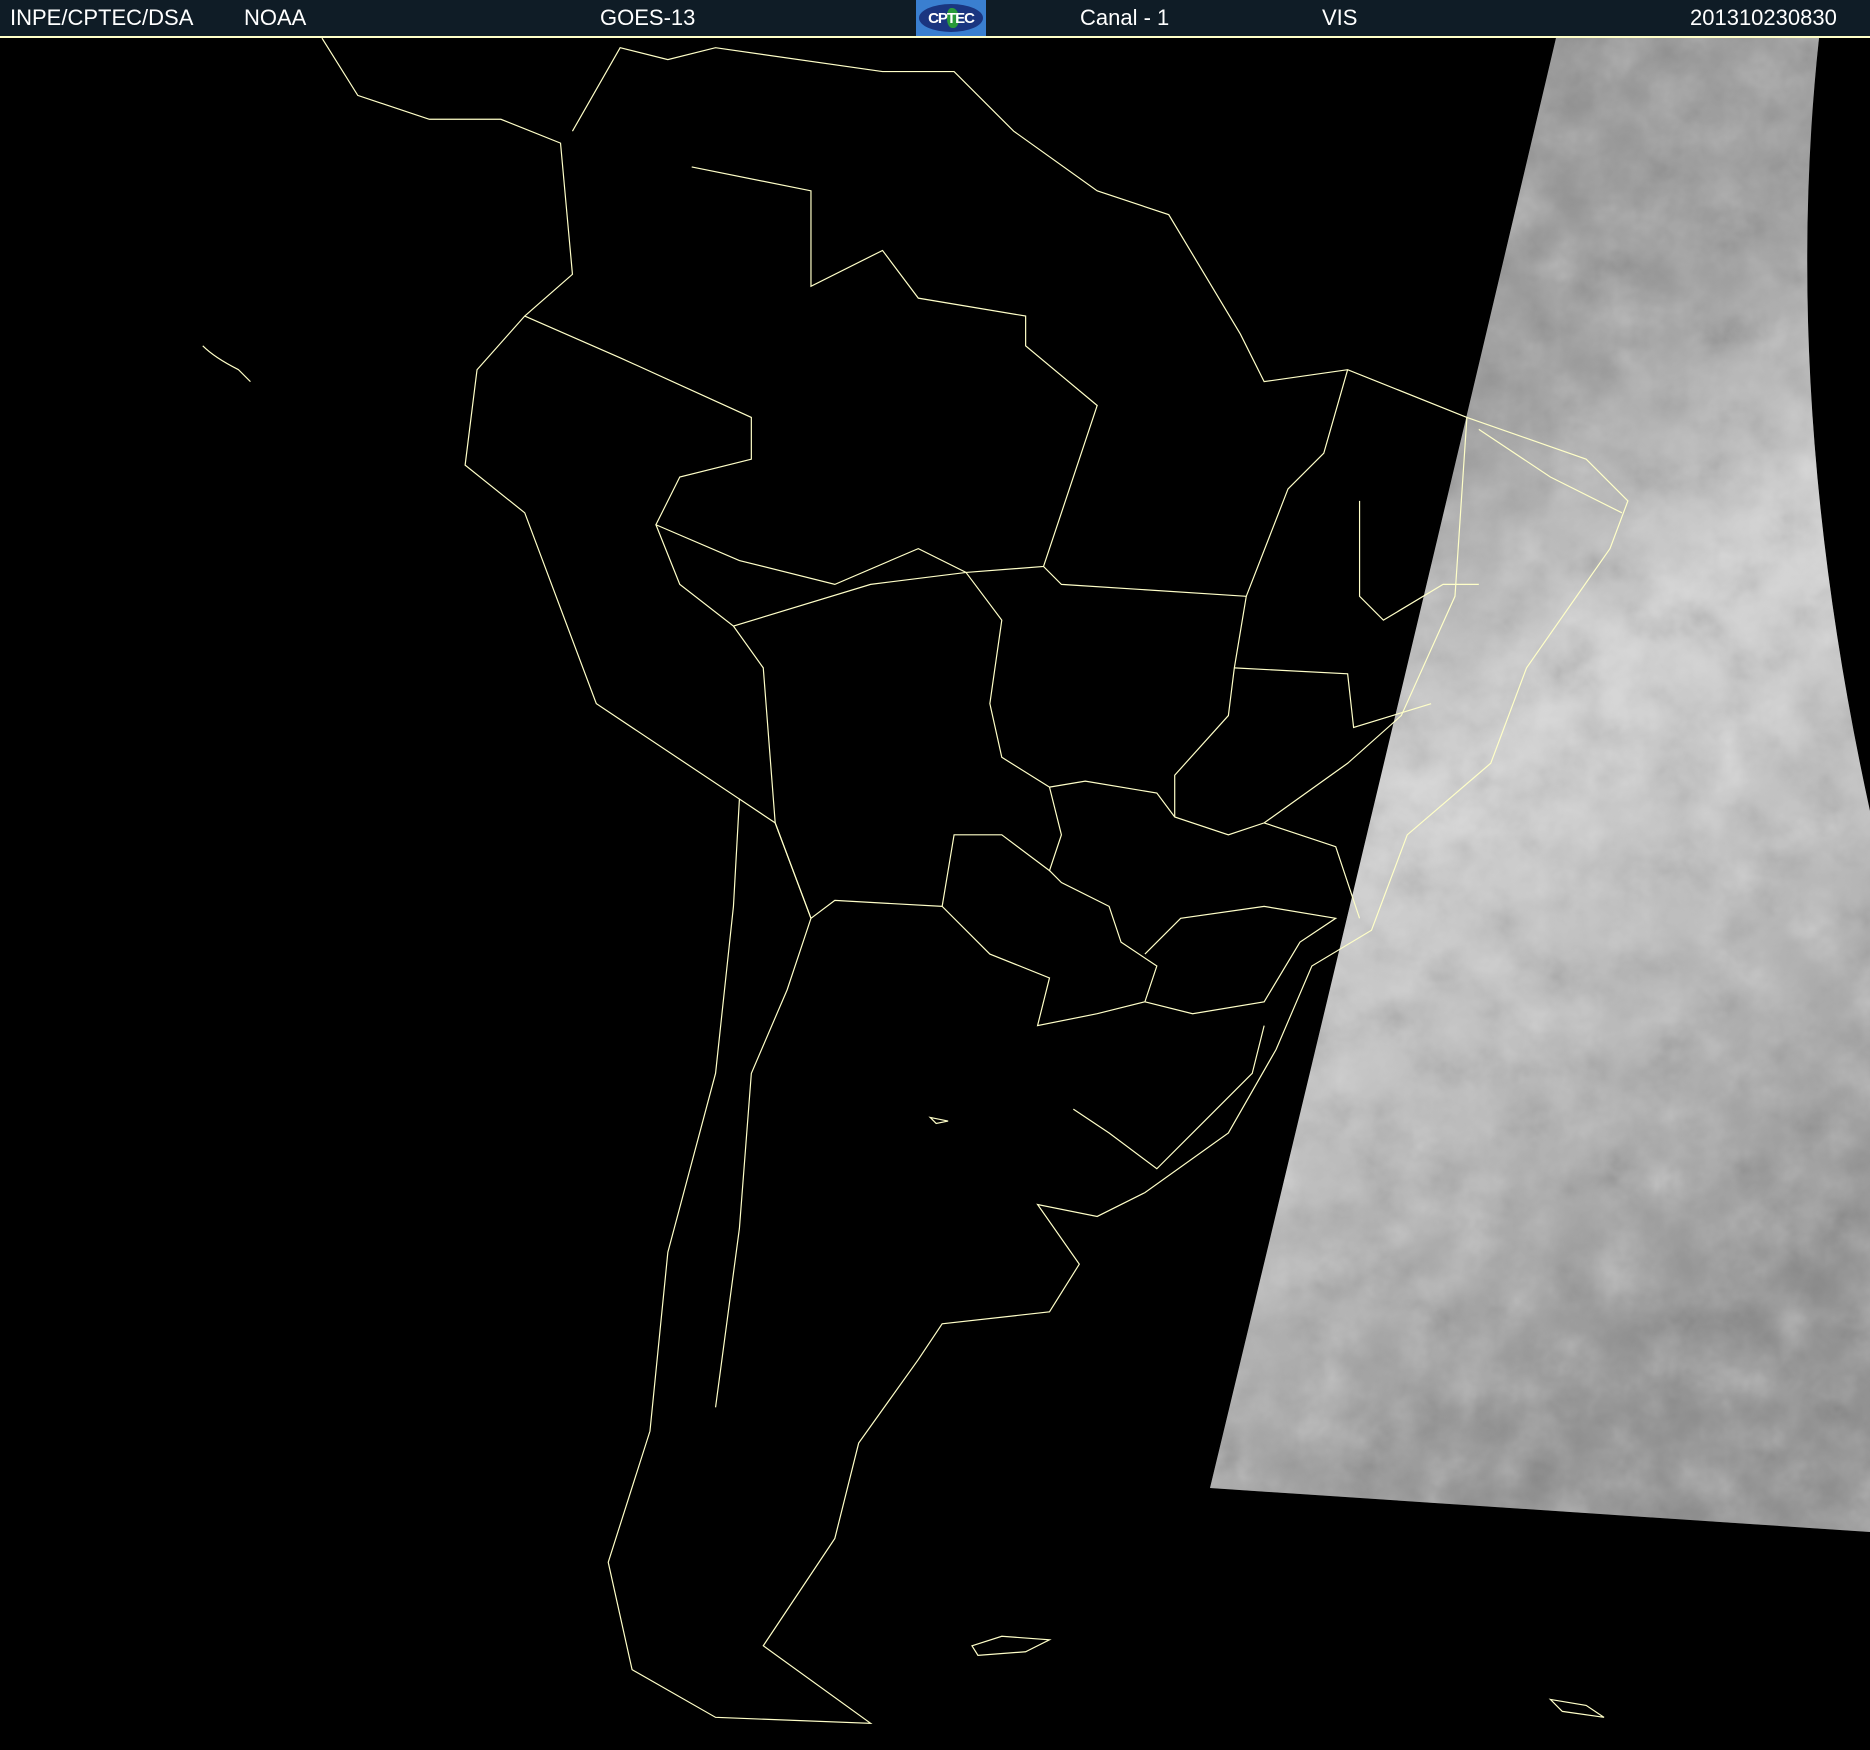  Describe the element at coordinates (1340, 17) in the screenshot. I see `band-label: VIS` at that location.